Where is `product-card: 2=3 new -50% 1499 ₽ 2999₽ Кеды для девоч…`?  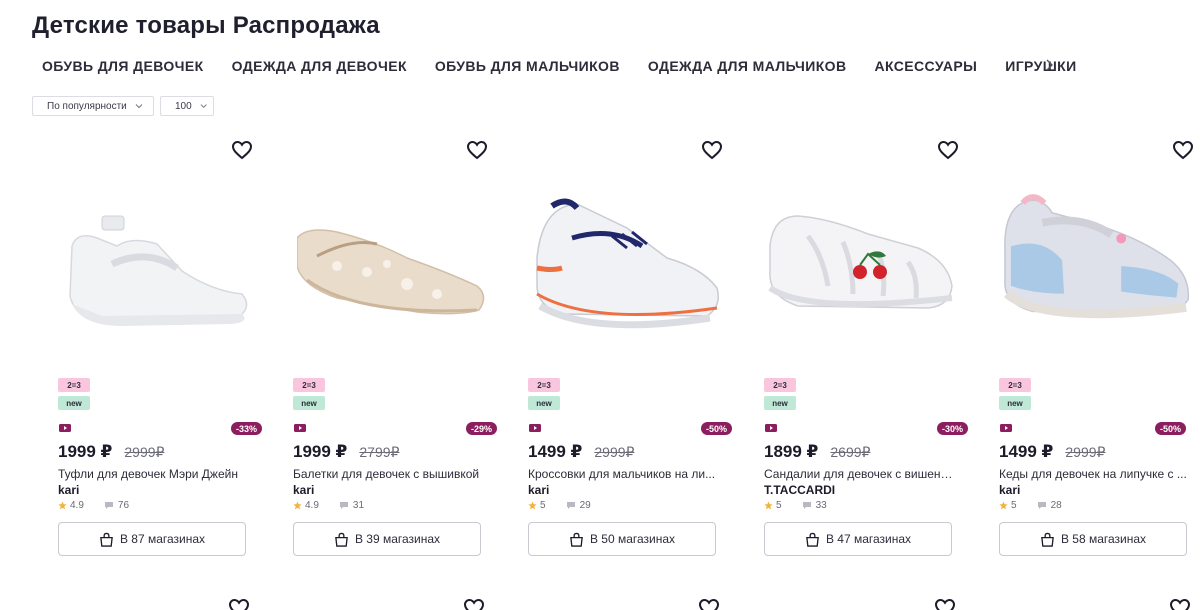
product-card: 2=3 new -50% 1499 ₽ 2999₽ Кеды для девоч… is located at coordinates (1099, 350).